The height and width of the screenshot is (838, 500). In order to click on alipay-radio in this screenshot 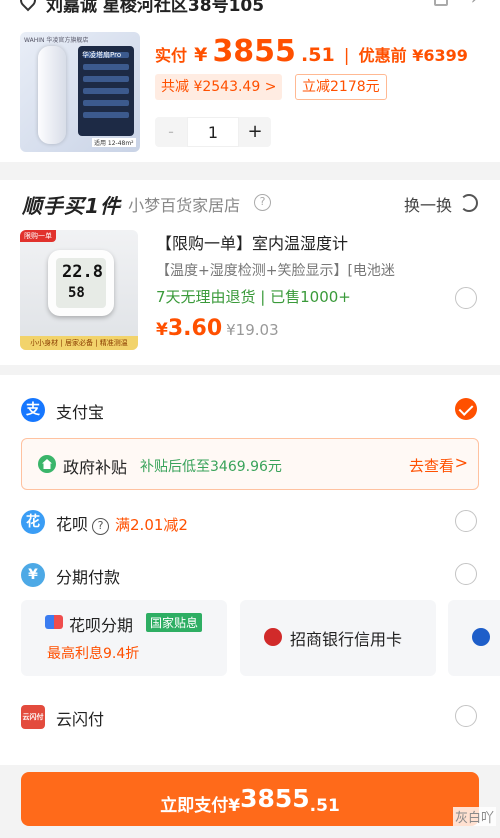, I will do `click(466, 409)`.